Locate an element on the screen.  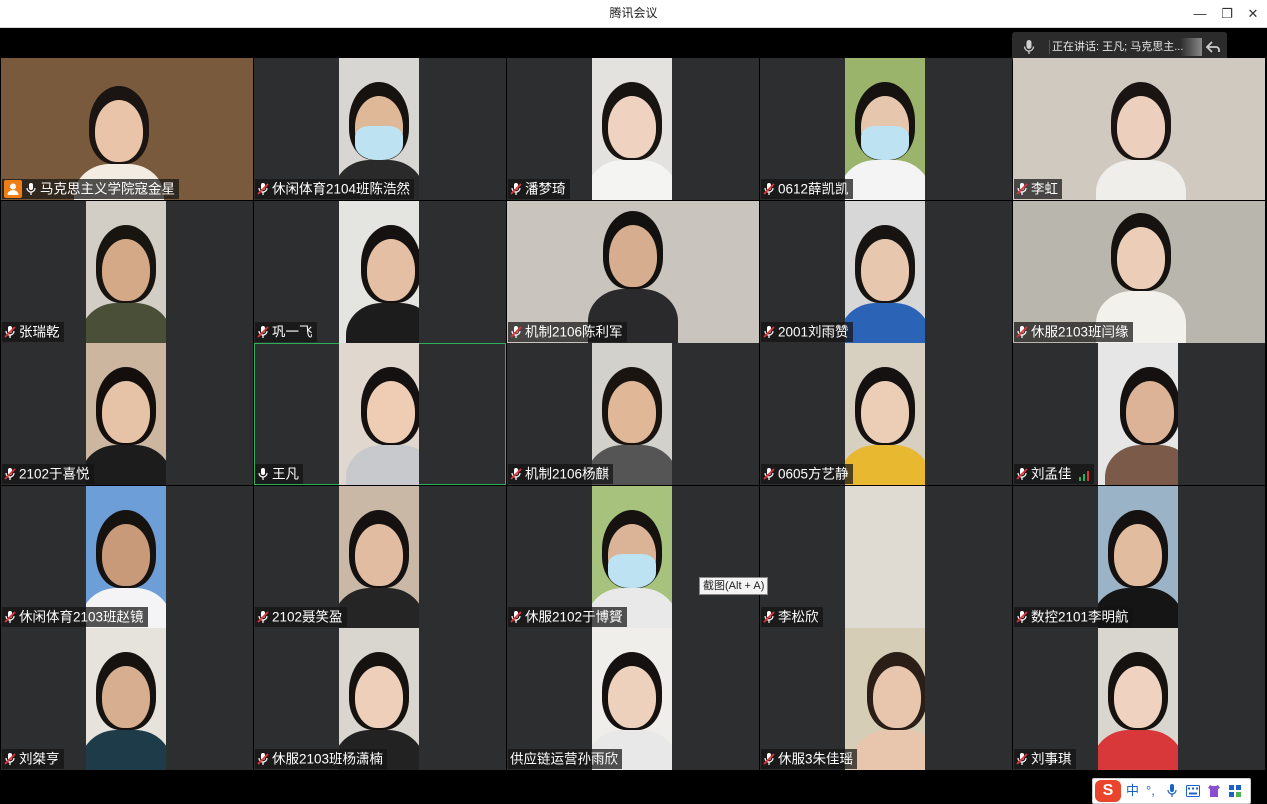
participant-tile: 2102于喜悦 is located at coordinates (127, 414).